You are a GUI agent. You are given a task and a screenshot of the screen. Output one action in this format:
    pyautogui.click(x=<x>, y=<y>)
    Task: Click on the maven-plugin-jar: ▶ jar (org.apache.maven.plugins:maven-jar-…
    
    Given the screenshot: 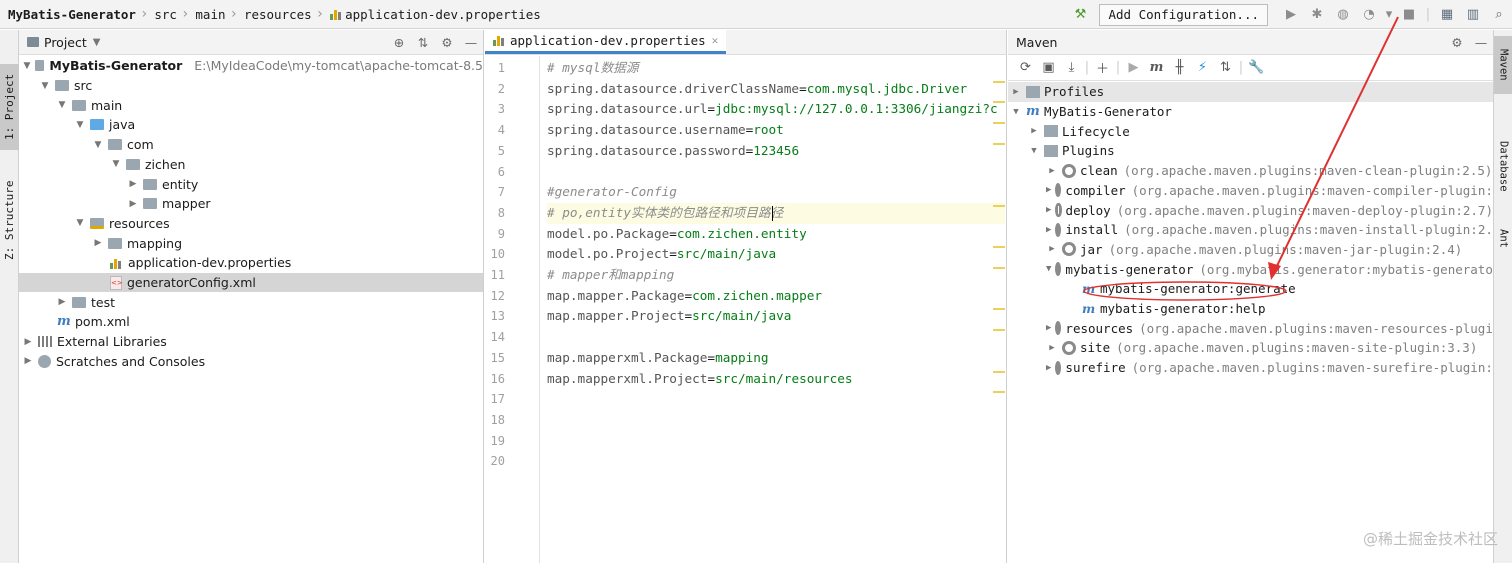 What is the action you would take?
    pyautogui.click(x=1250, y=250)
    